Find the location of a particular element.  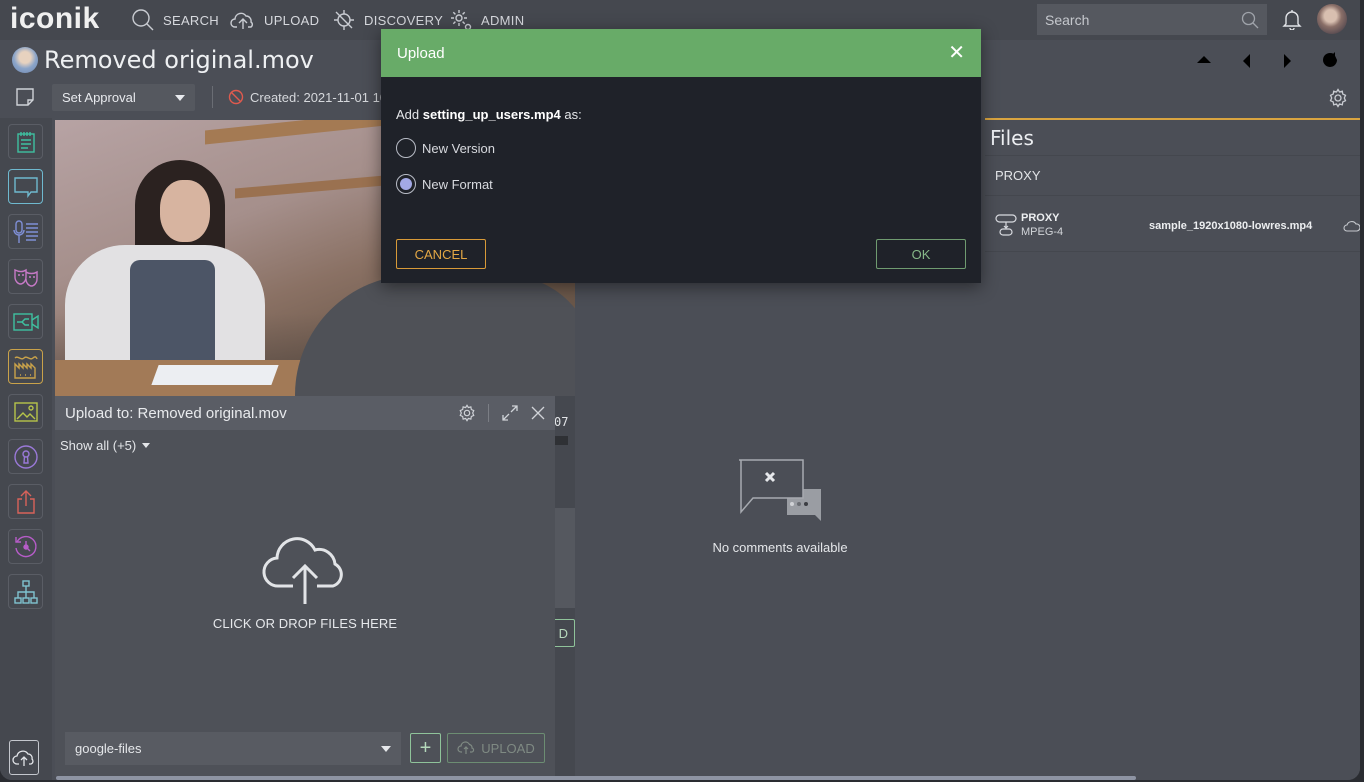

dialog-prompt: Add setting_up_users.mp4 as: is located at coordinates (681, 114).